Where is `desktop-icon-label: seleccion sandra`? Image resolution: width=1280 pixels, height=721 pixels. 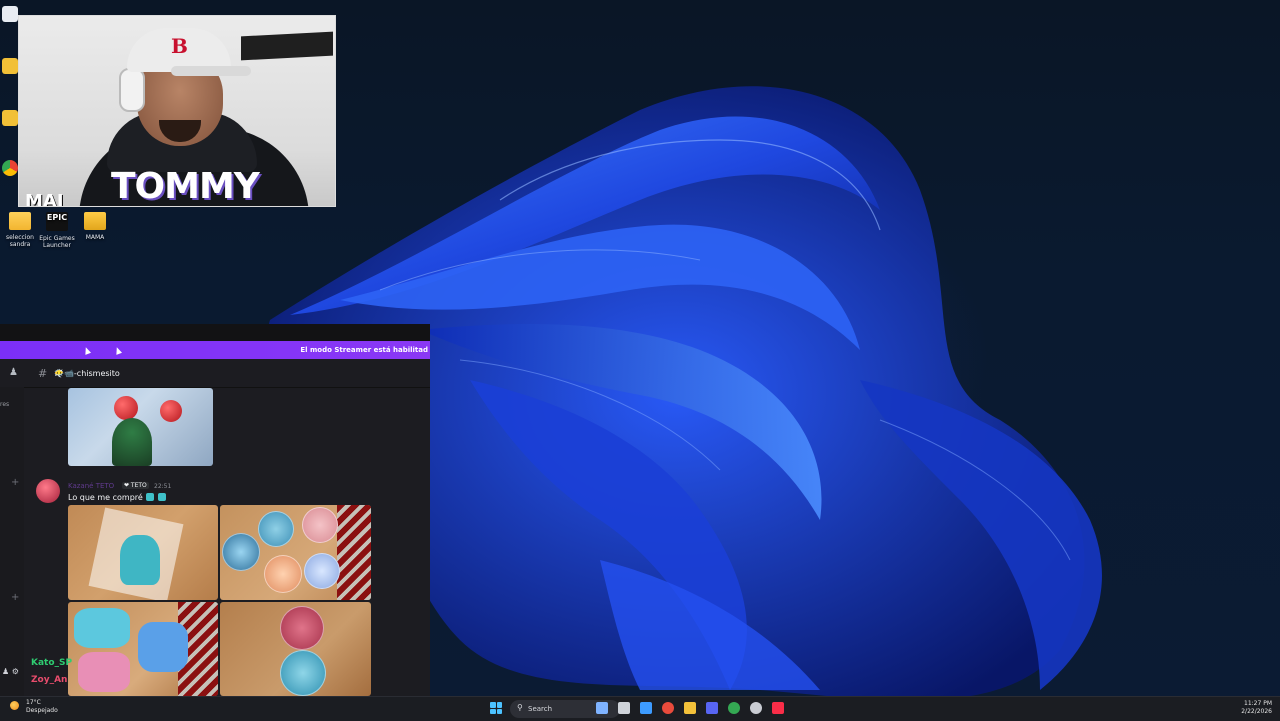
desktop-icon-label: seleccion sandra is located at coordinates (20, 241).